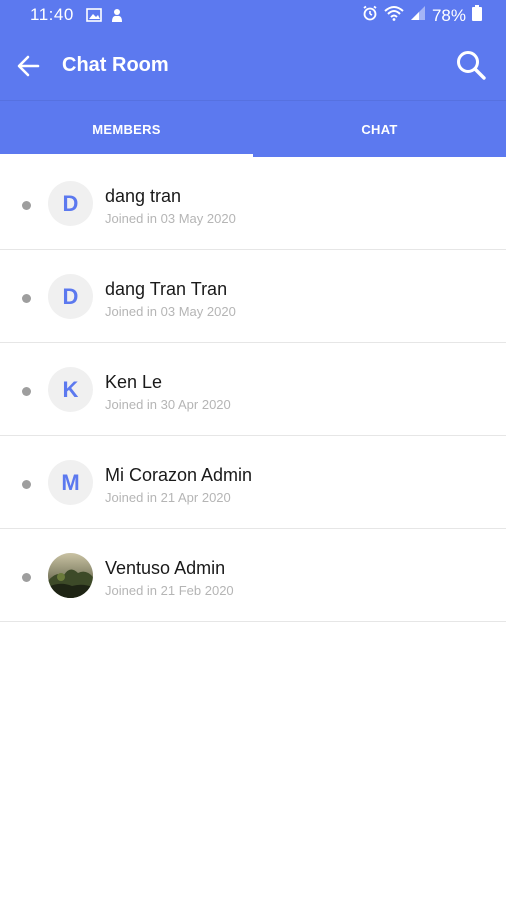 This screenshot has height=900, width=506. What do you see at coordinates (126, 129) in the screenshot?
I see `tab-members: MEMBERS` at bounding box center [126, 129].